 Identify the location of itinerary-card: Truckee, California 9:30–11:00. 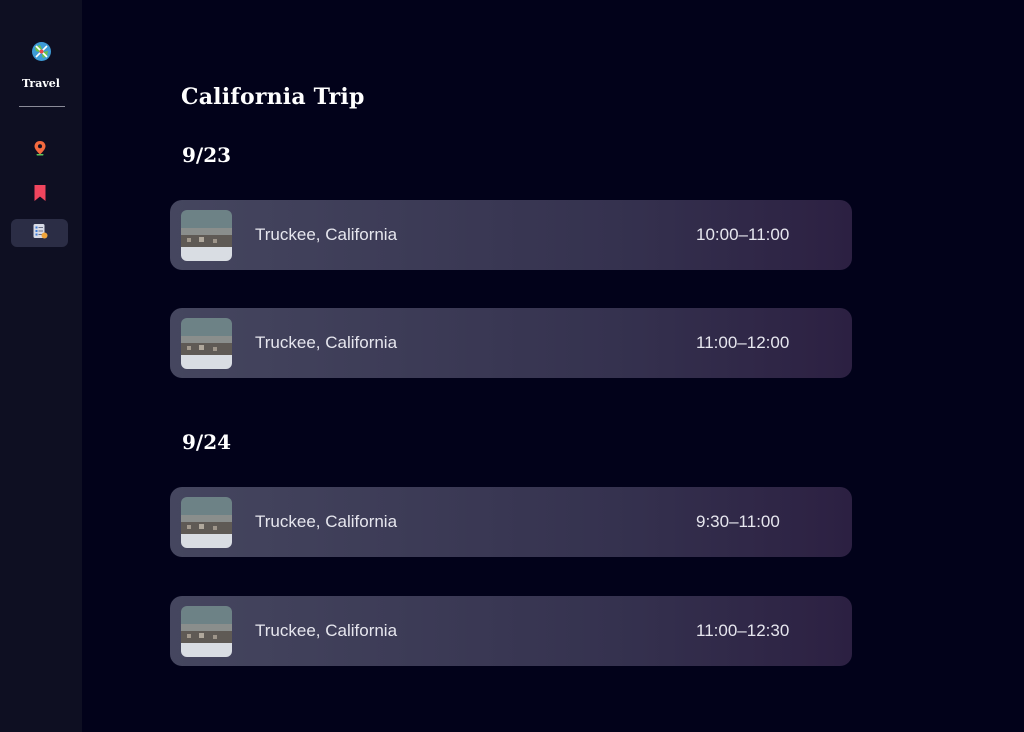
(511, 522).